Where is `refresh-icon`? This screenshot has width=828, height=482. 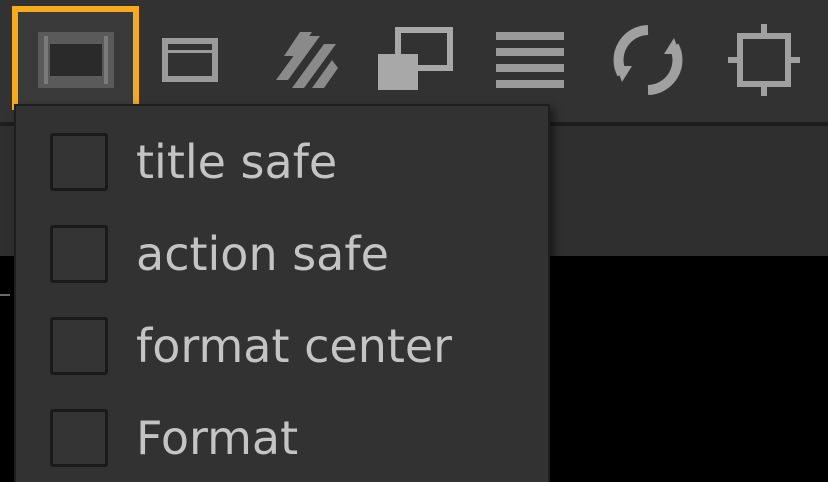 refresh-icon is located at coordinates (648, 60).